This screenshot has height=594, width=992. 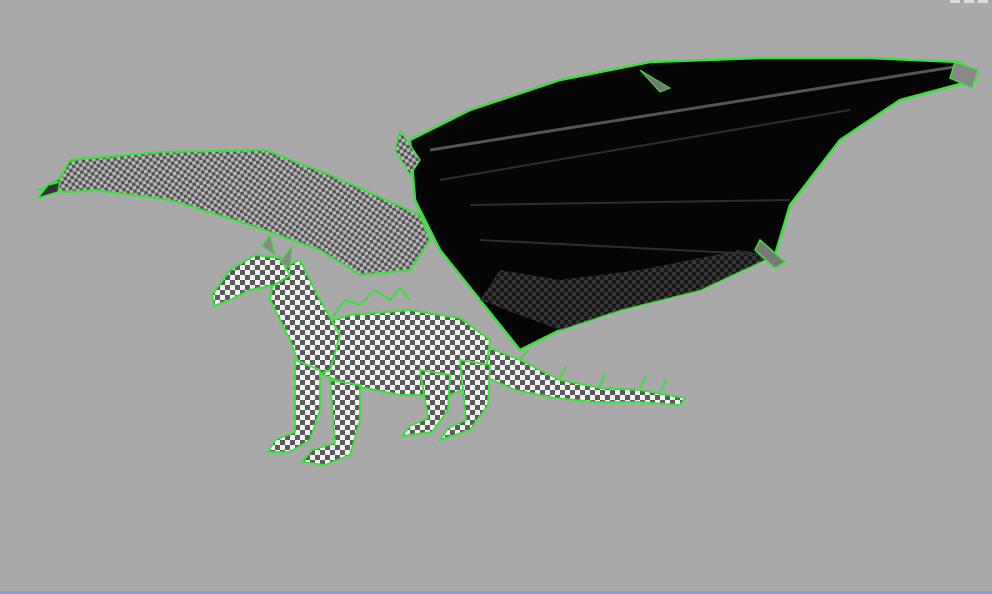 What do you see at coordinates (578, 372) in the screenshot?
I see `tail` at bounding box center [578, 372].